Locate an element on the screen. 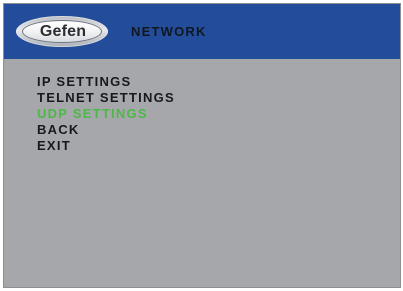 Image resolution: width=403 pixels, height=291 pixels. gefen-logo-badge: Gefen is located at coordinates (62, 31).